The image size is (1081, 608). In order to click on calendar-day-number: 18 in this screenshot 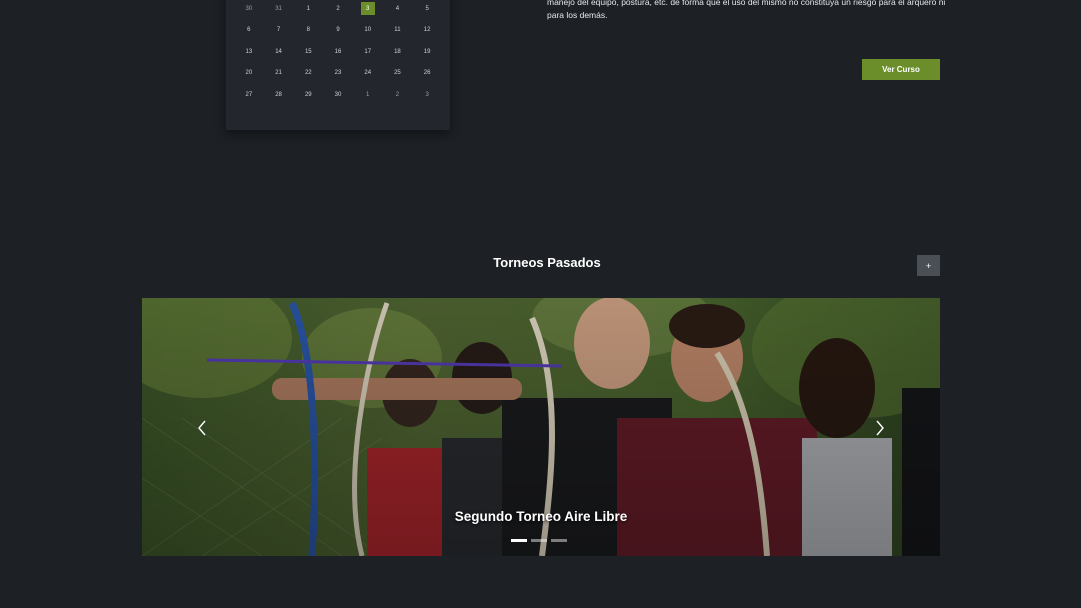, I will do `click(397, 51)`.